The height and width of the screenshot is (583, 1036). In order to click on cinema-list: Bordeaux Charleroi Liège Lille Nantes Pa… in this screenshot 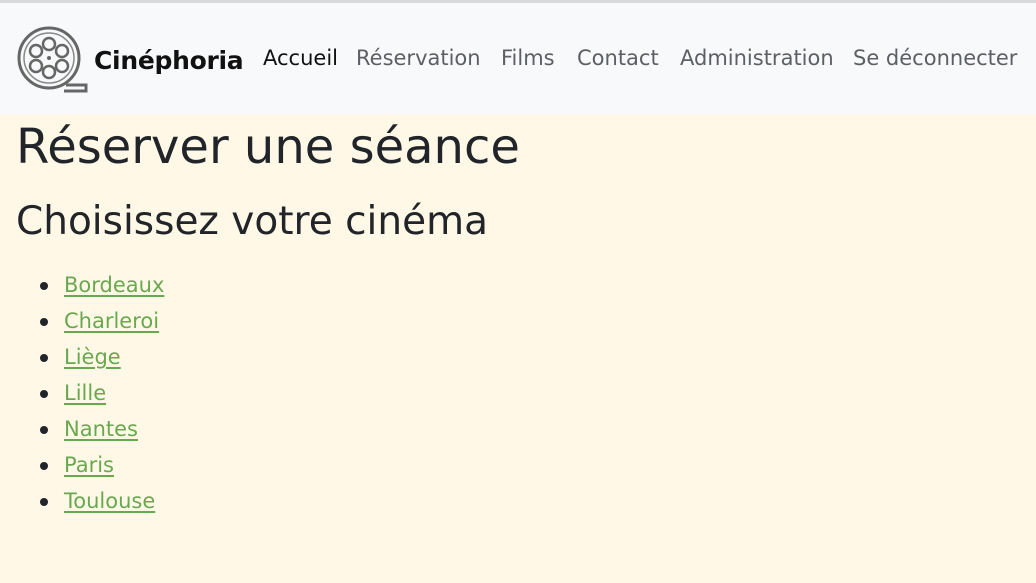, I will do `click(90, 393)`.